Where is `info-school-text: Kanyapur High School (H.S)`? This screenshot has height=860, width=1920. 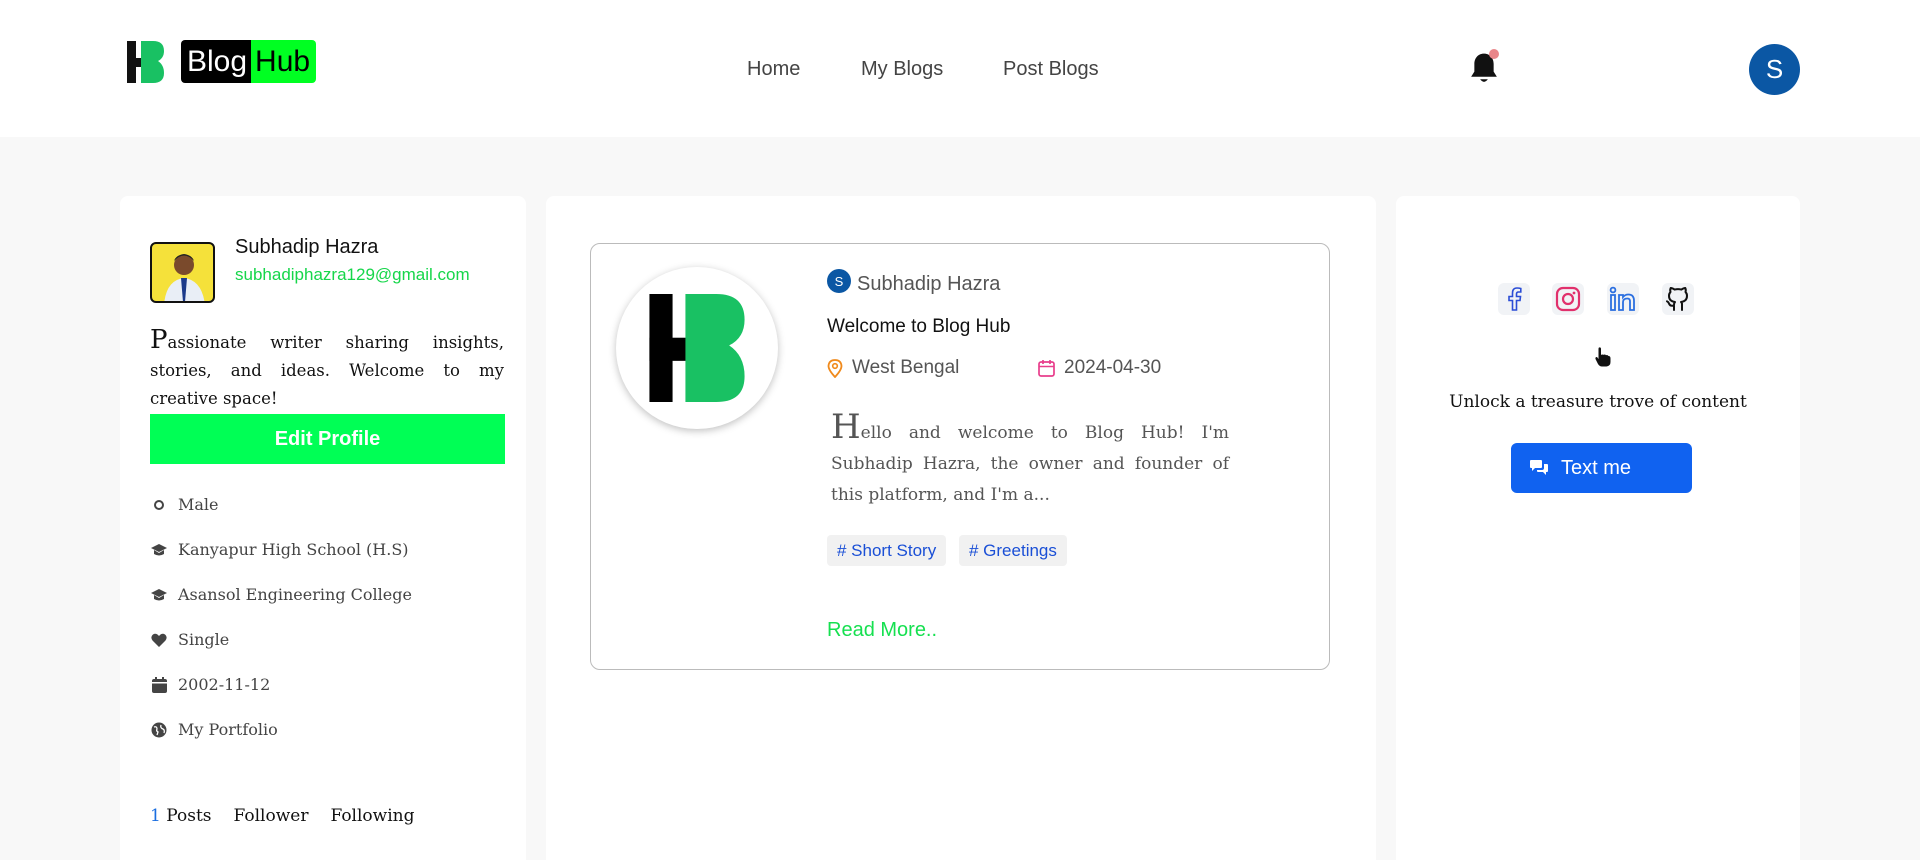
info-school-text: Kanyapur High School (H.S) is located at coordinates (293, 549).